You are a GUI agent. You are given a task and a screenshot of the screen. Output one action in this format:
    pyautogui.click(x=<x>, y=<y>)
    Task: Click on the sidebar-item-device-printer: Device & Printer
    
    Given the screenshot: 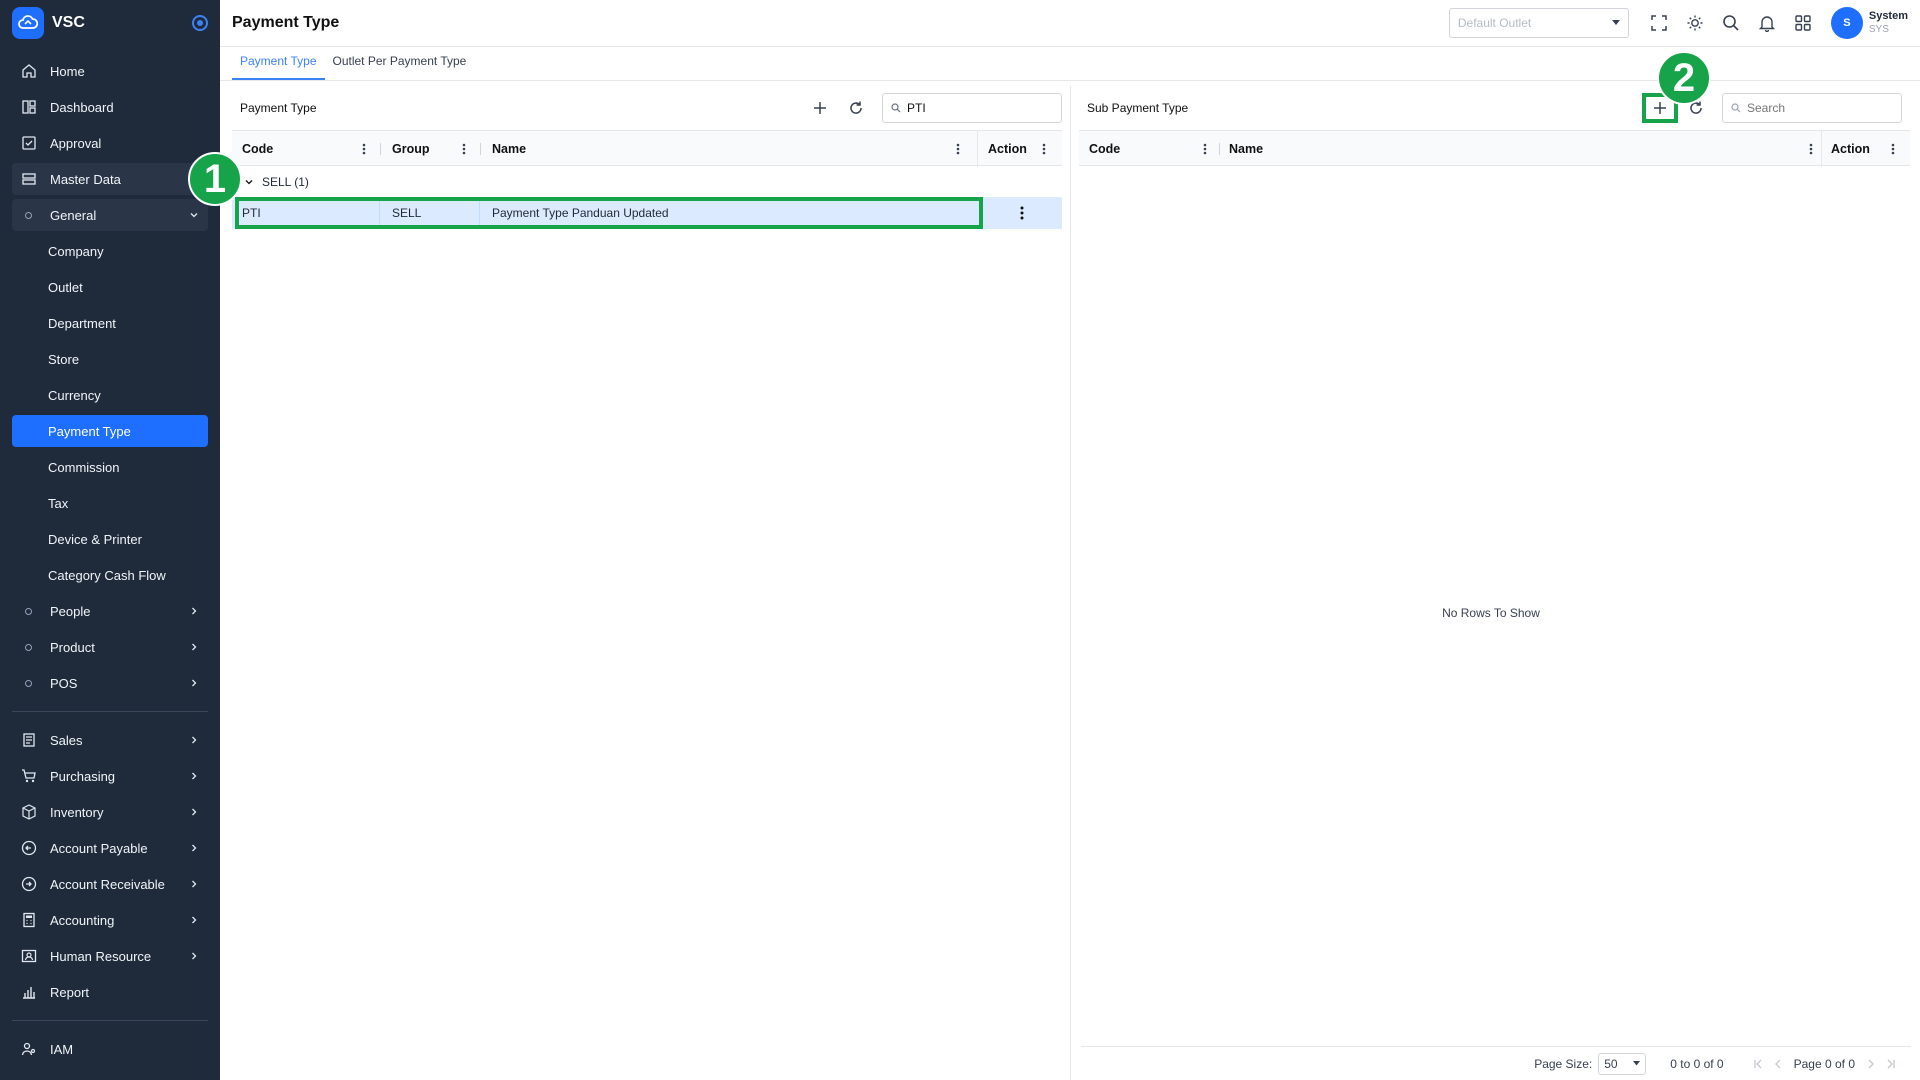 What is the action you would take?
    pyautogui.click(x=110, y=539)
    